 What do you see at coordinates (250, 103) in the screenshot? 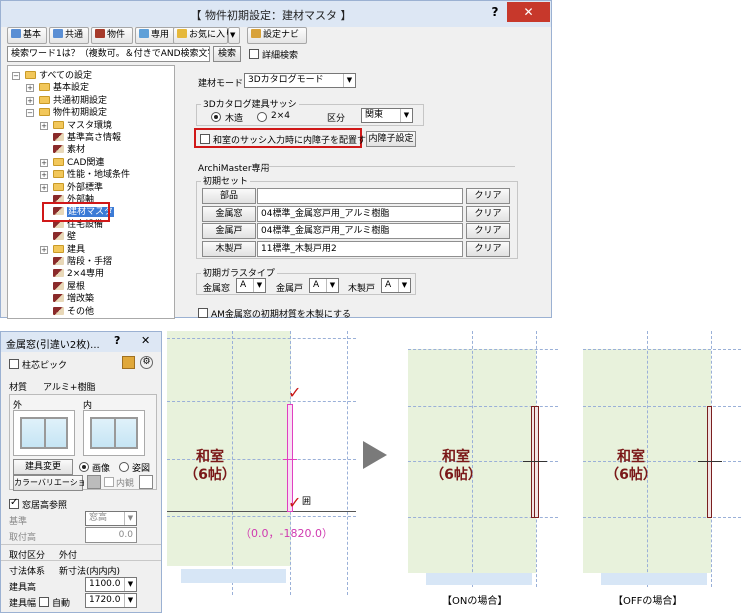
I see `sash-group-title: 3Dカタログ建具サッシ` at bounding box center [250, 103].